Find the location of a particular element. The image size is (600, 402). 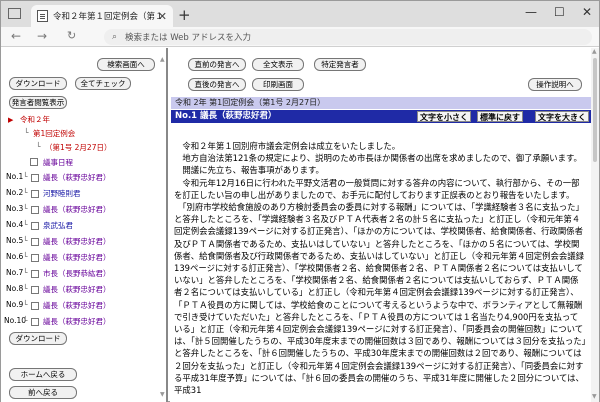

back-button: 前へ戻る is located at coordinates (43, 392).